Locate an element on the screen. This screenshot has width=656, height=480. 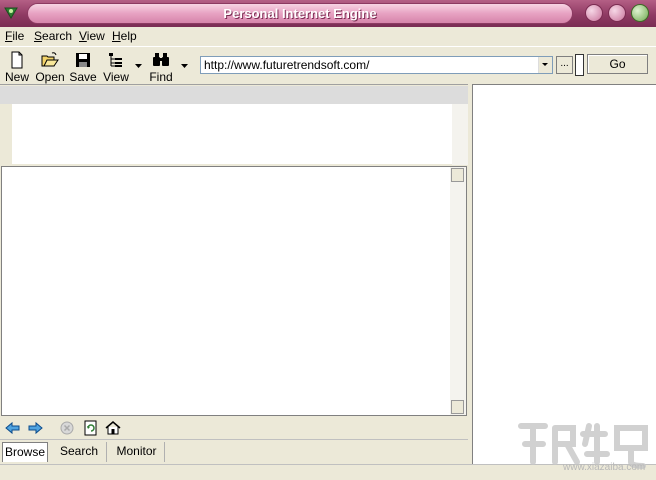
menu-help-rest: elp is located at coordinates (128, 36).